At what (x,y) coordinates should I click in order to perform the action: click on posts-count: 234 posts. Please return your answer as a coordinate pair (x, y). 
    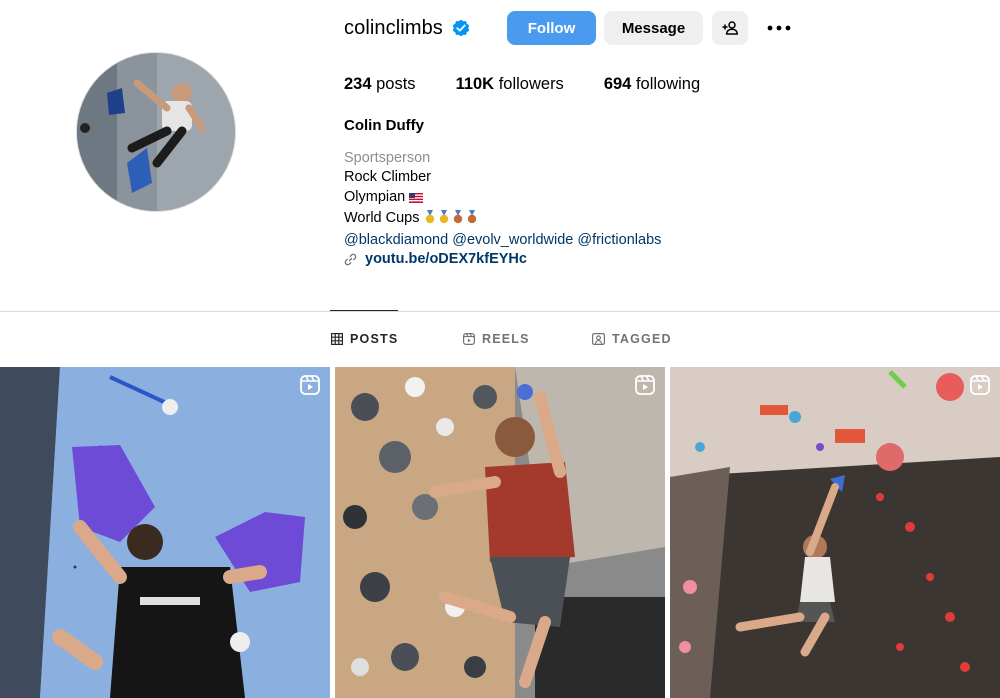
    Looking at the image, I should click on (380, 84).